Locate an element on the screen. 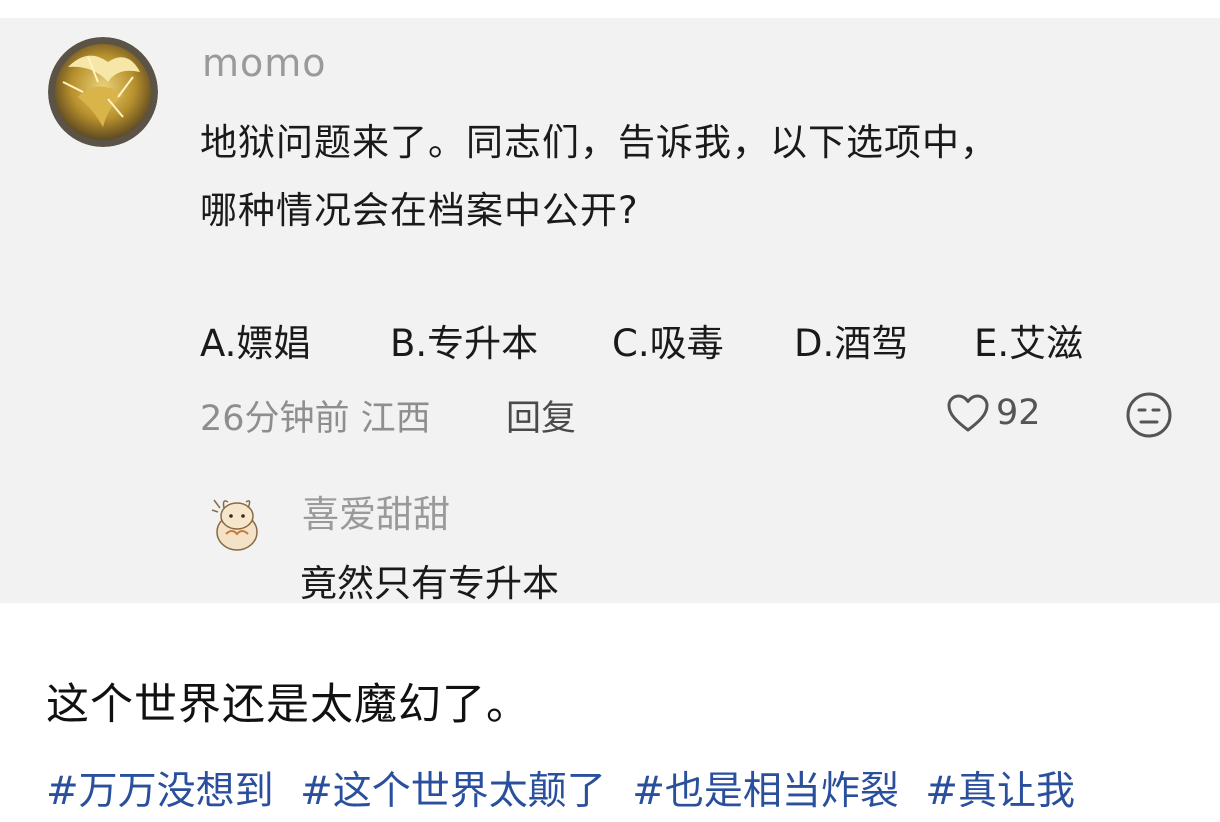 The width and height of the screenshot is (1220, 822). hashtag-link: #也是相当炸裂 is located at coordinates (765, 791).